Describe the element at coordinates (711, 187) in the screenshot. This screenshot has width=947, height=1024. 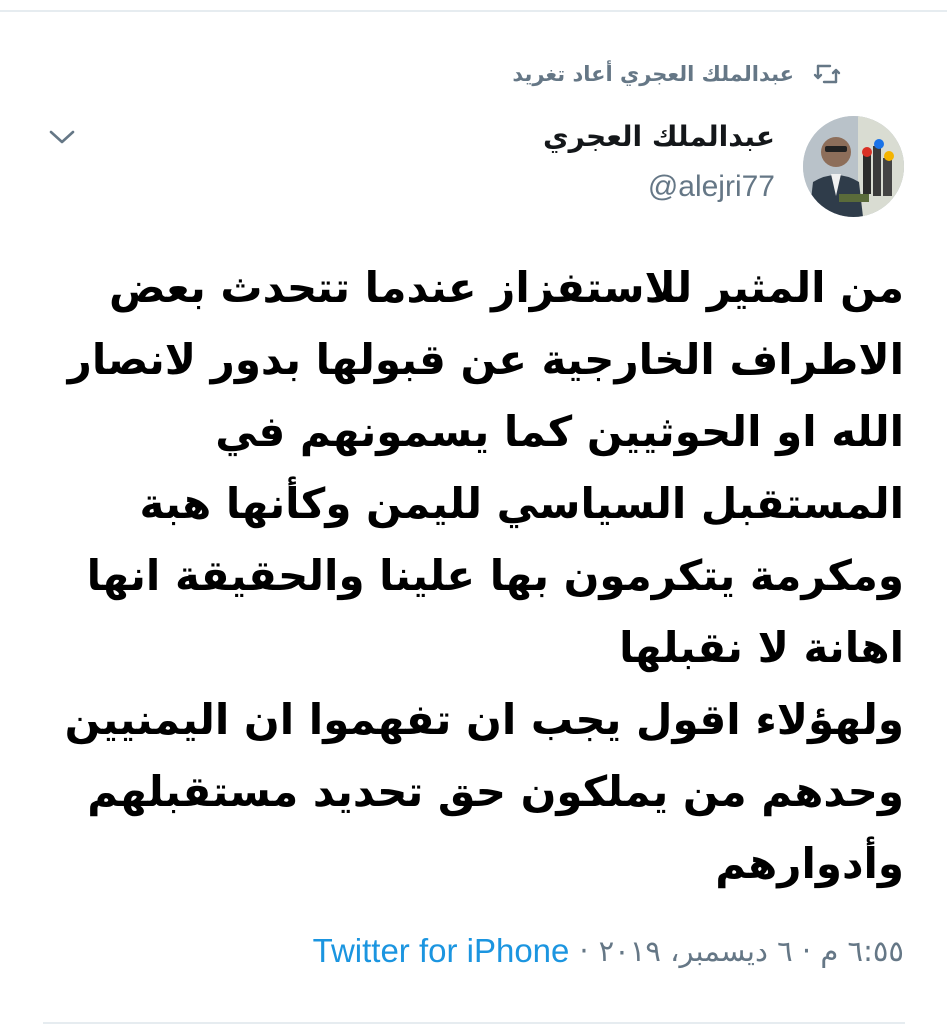
I see `author-handle: @alejri77` at that location.